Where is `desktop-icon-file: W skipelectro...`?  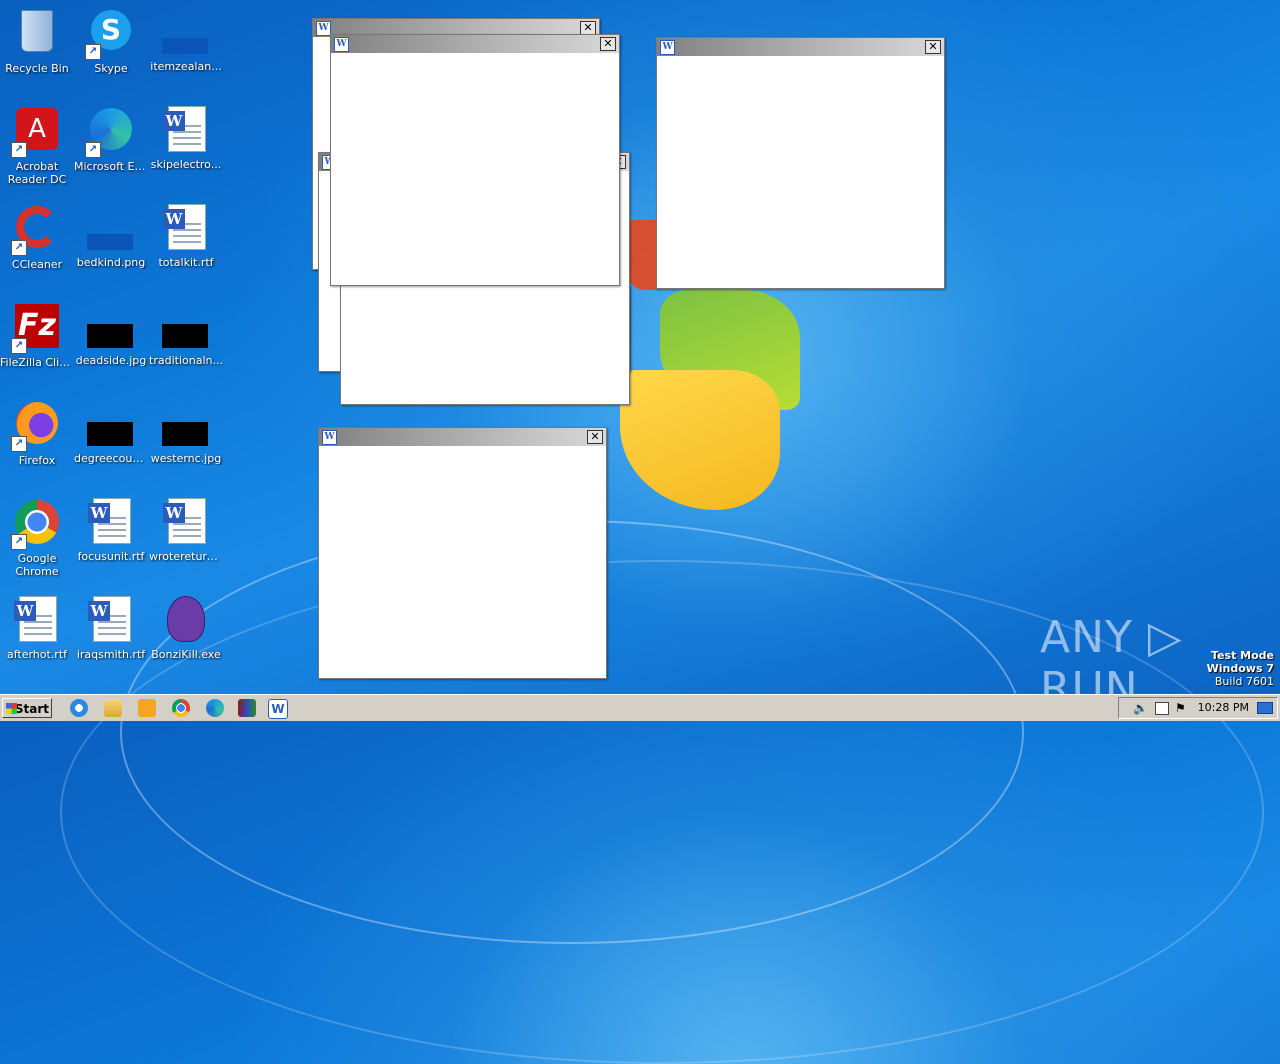 desktop-icon-file: W skipelectro... is located at coordinates (186, 138).